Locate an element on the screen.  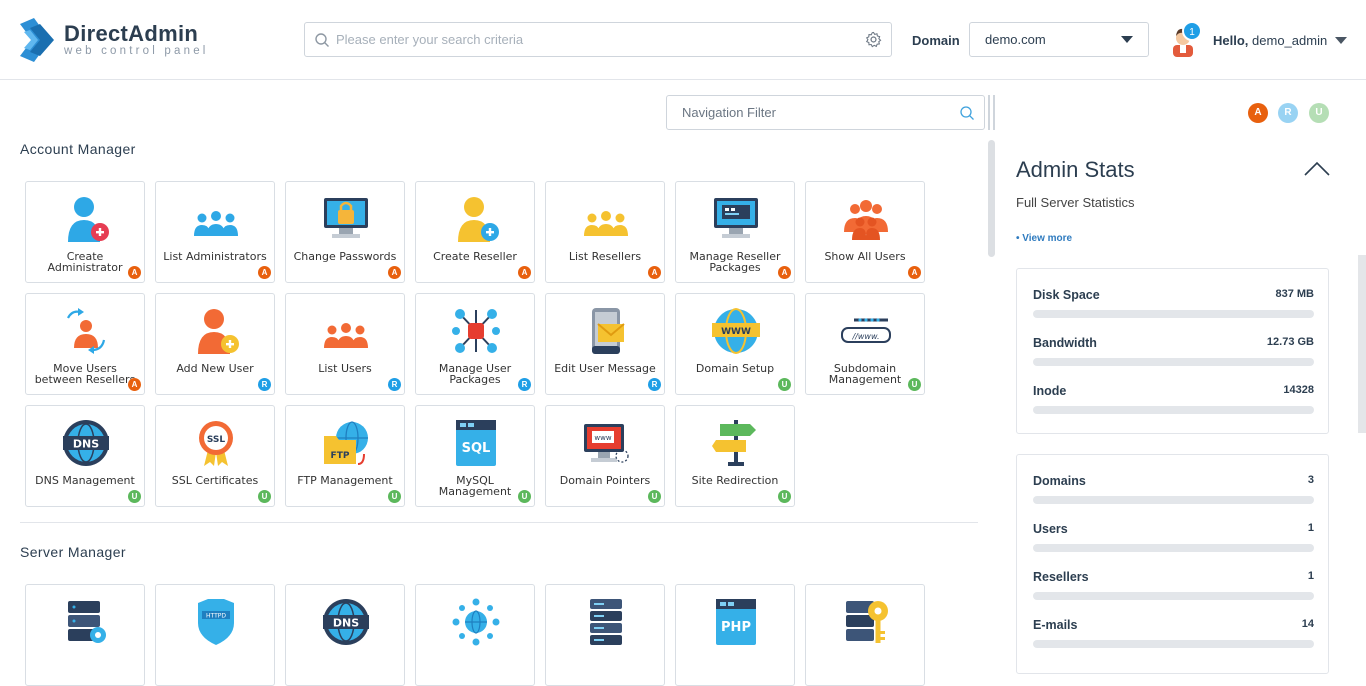
tile-list-users: List Users R is located at coordinates (345, 344).